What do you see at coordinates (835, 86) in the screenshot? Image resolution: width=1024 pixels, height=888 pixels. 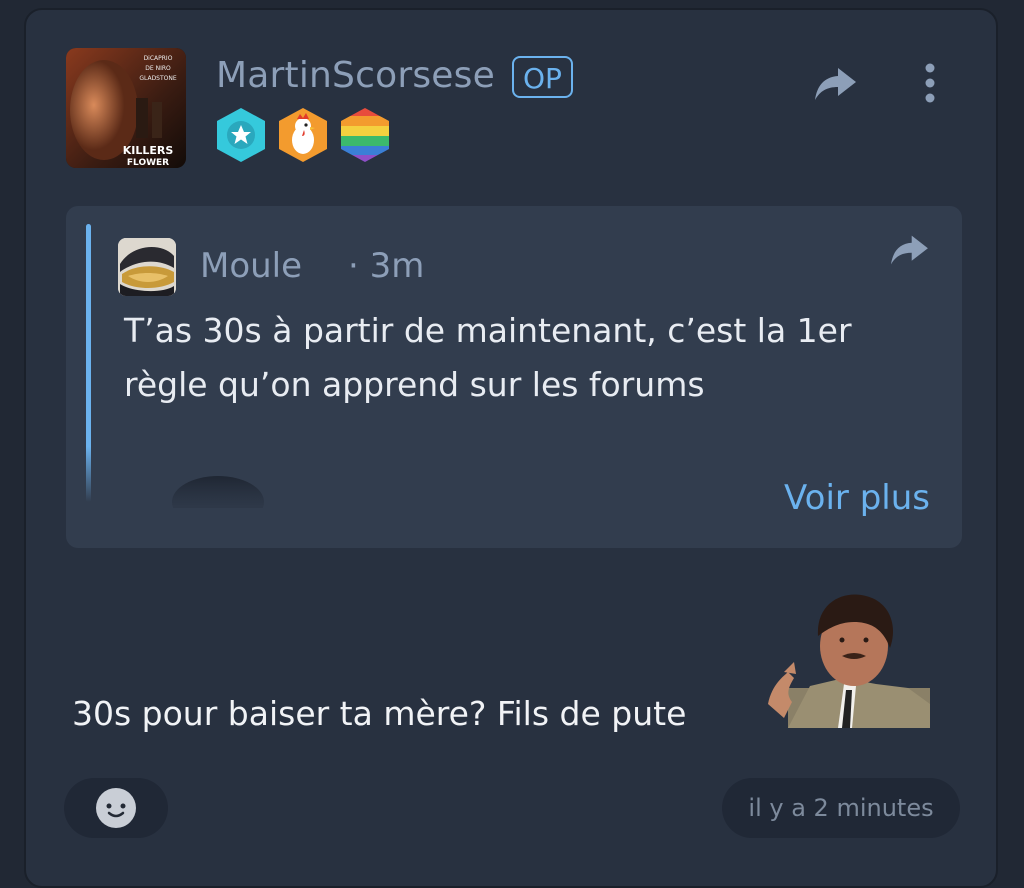 I see `share-icon` at bounding box center [835, 86].